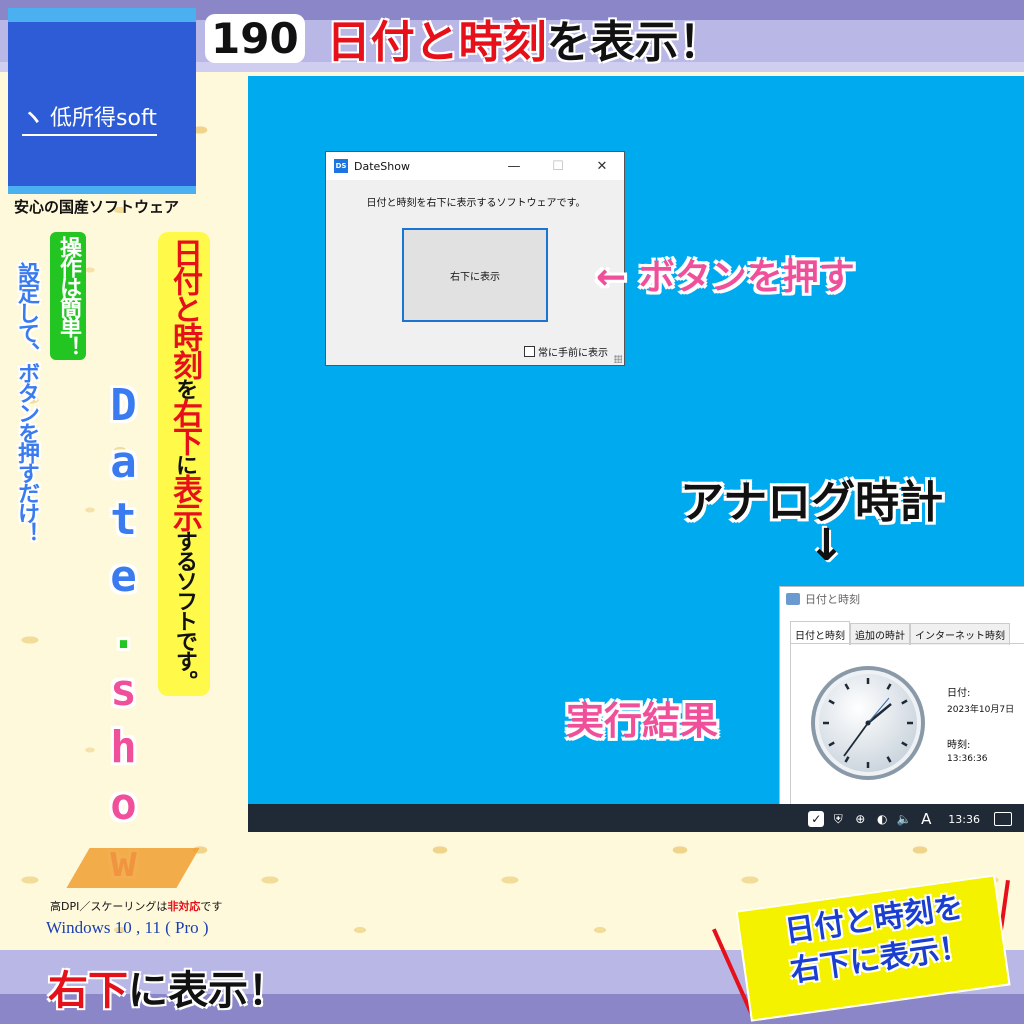 The height and width of the screenshot is (1024, 1024). Describe the element at coordinates (960, 634) in the screenshot. I see `tab-internet-time: インターネット時刻` at that location.